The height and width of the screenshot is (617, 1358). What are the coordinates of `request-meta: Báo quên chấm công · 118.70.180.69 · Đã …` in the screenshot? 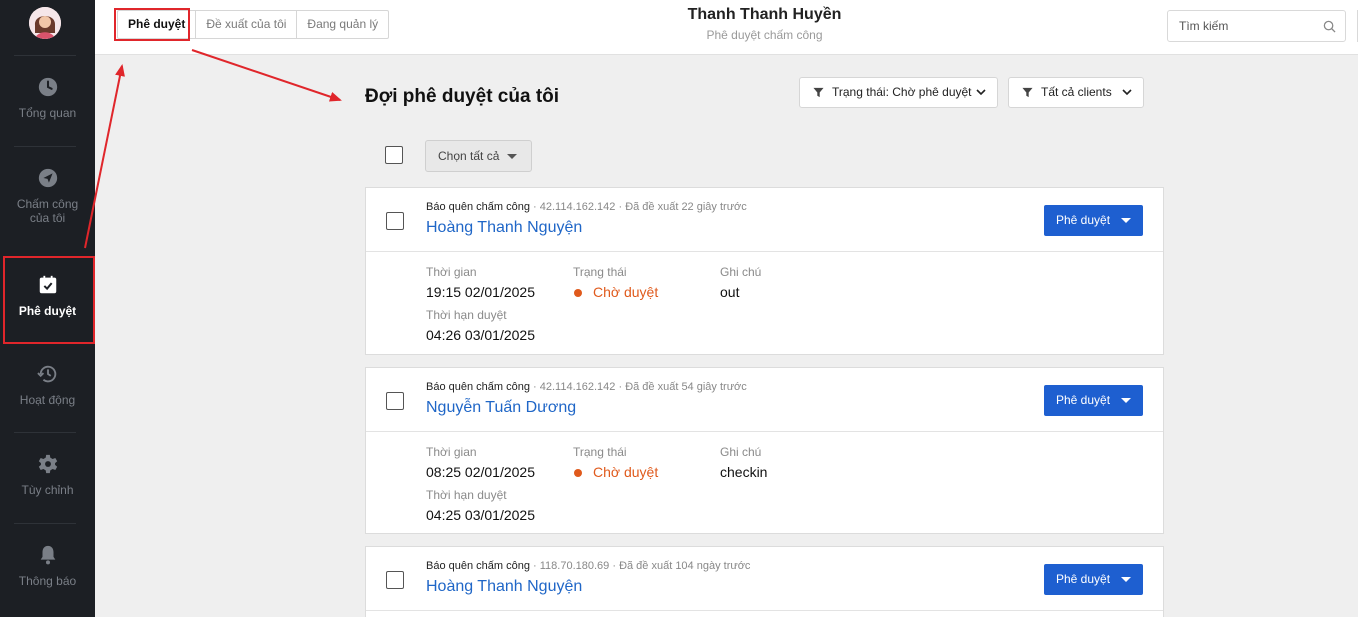 It's located at (588, 566).